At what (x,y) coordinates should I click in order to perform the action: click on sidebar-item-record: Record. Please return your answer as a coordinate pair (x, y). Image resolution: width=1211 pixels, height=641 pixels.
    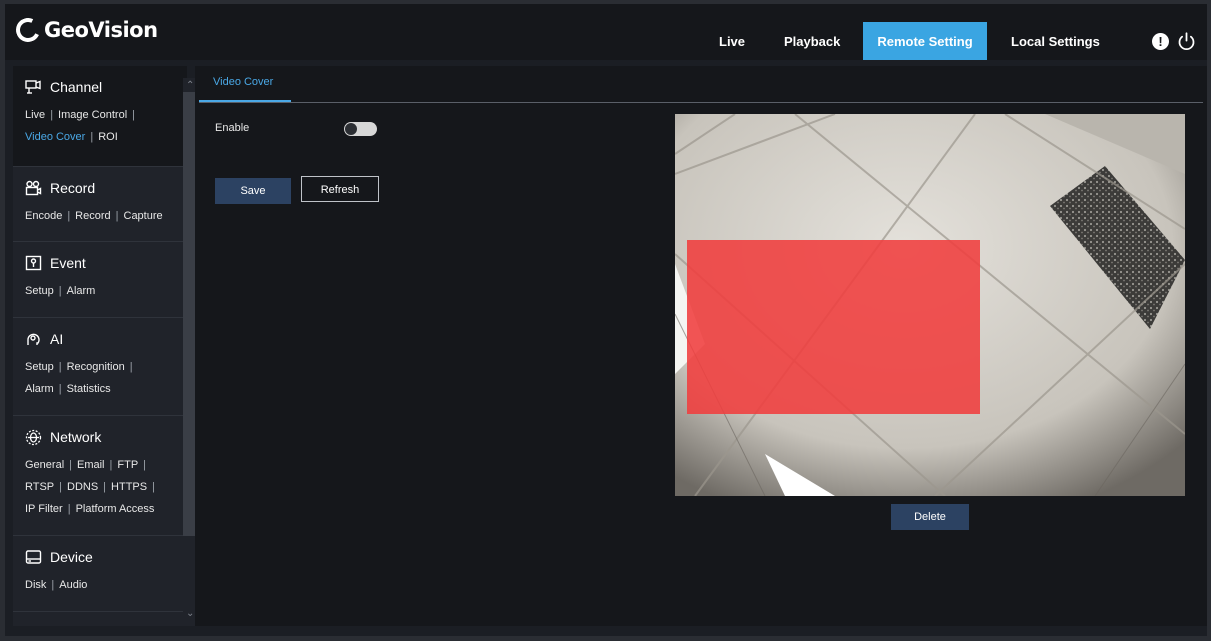
    Looking at the image, I should click on (92, 216).